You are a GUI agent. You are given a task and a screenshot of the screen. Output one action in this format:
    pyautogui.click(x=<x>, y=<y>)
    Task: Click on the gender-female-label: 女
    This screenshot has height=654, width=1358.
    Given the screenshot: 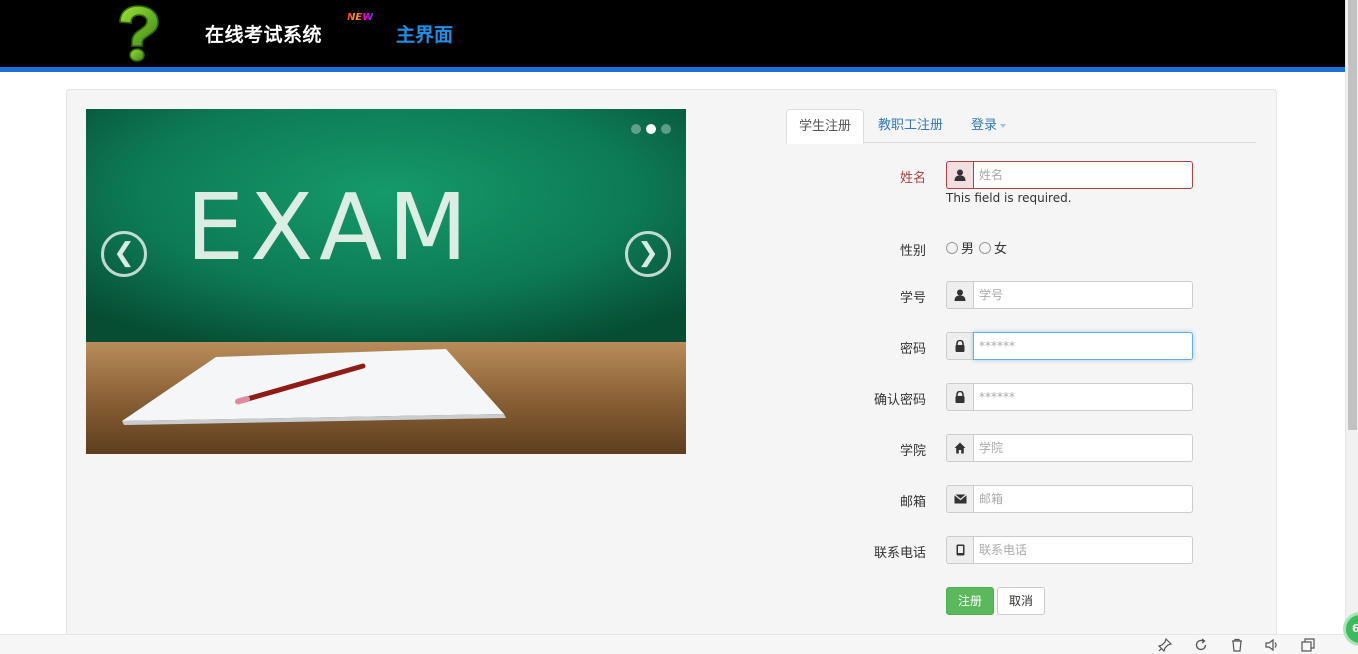 What is the action you would take?
    pyautogui.click(x=1001, y=249)
    